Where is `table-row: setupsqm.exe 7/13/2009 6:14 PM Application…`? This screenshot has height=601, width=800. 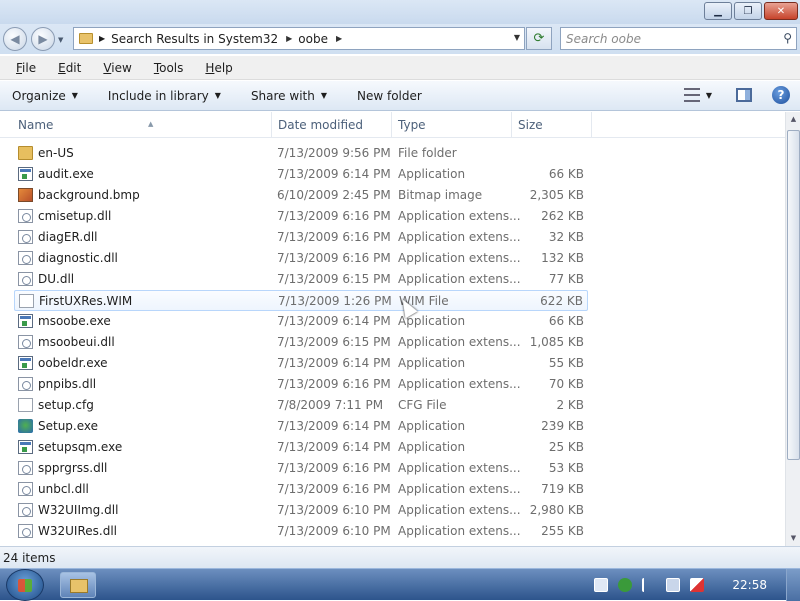
table-row: setupsqm.exe 7/13/2009 6:14 PM Application… is located at coordinates (301, 447).